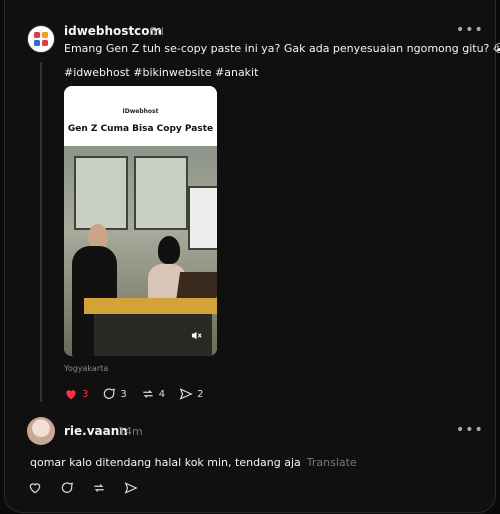 The width and height of the screenshot is (500, 514). I want to click on speaker-muted-icon, so click(196, 335).